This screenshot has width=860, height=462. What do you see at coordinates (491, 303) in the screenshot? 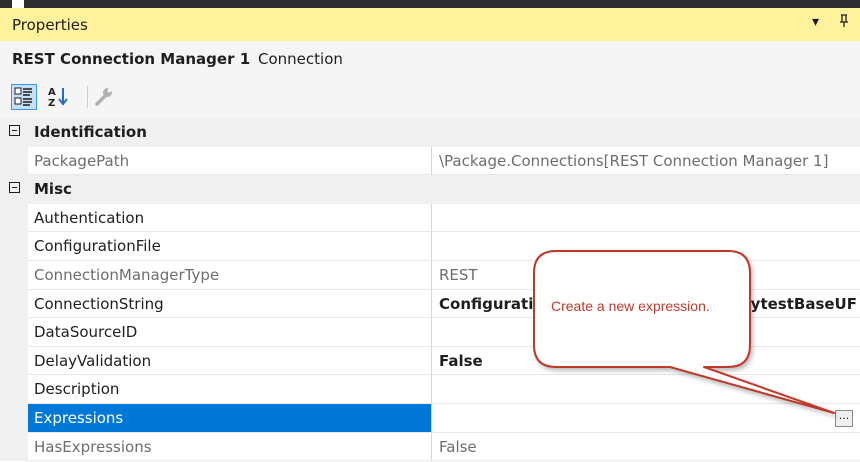
I see `connection-string-value-start: Configuratio` at bounding box center [491, 303].